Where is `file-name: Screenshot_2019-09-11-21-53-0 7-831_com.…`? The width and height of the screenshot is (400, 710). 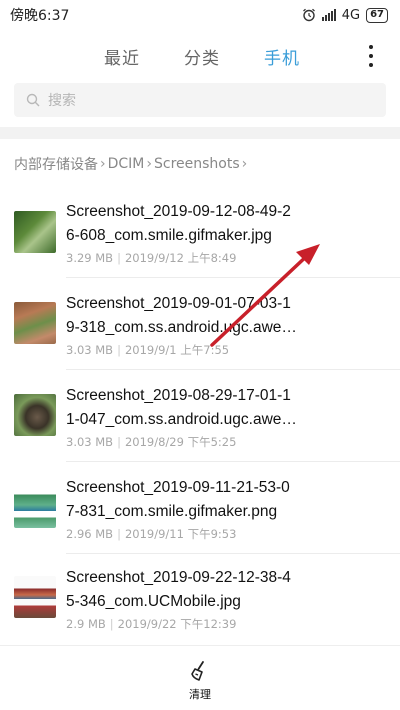
file-name: Screenshot_2019-09-11-21-53-0 7-831_com.… is located at coordinates (178, 499).